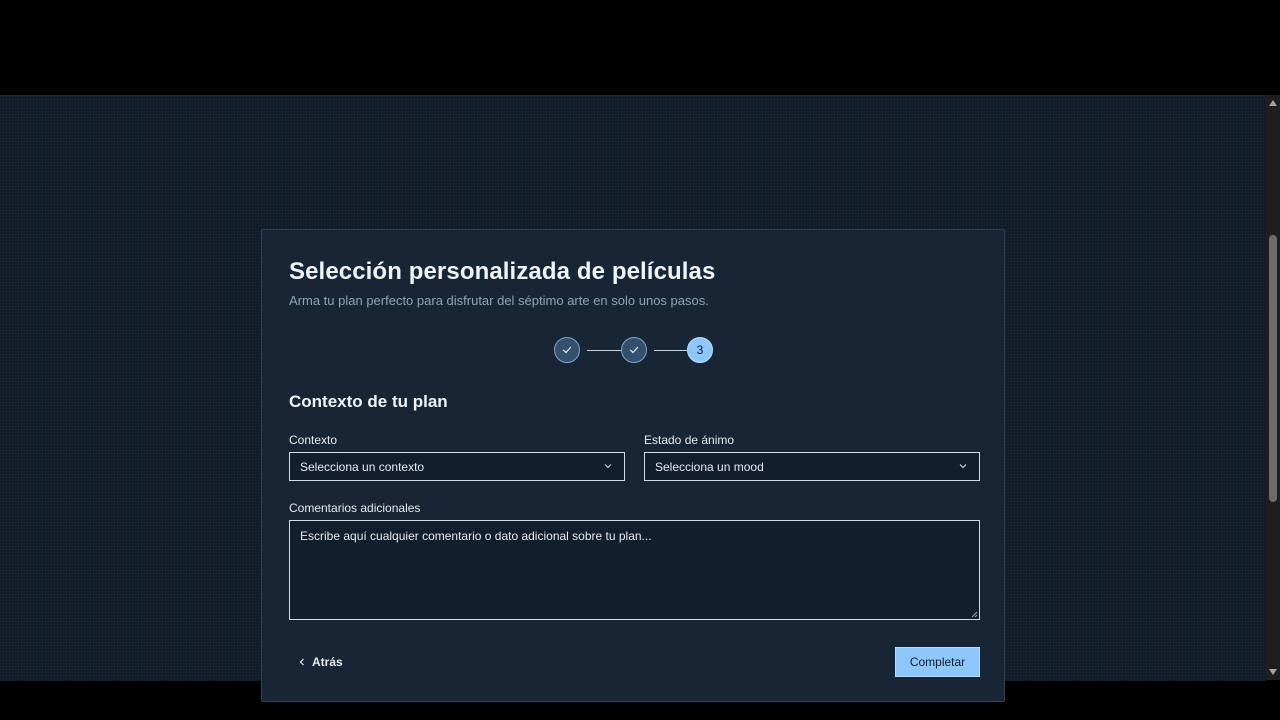 The image size is (1280, 720). Describe the element at coordinates (1273, 103) in the screenshot. I see `scroll-up-icon` at that location.